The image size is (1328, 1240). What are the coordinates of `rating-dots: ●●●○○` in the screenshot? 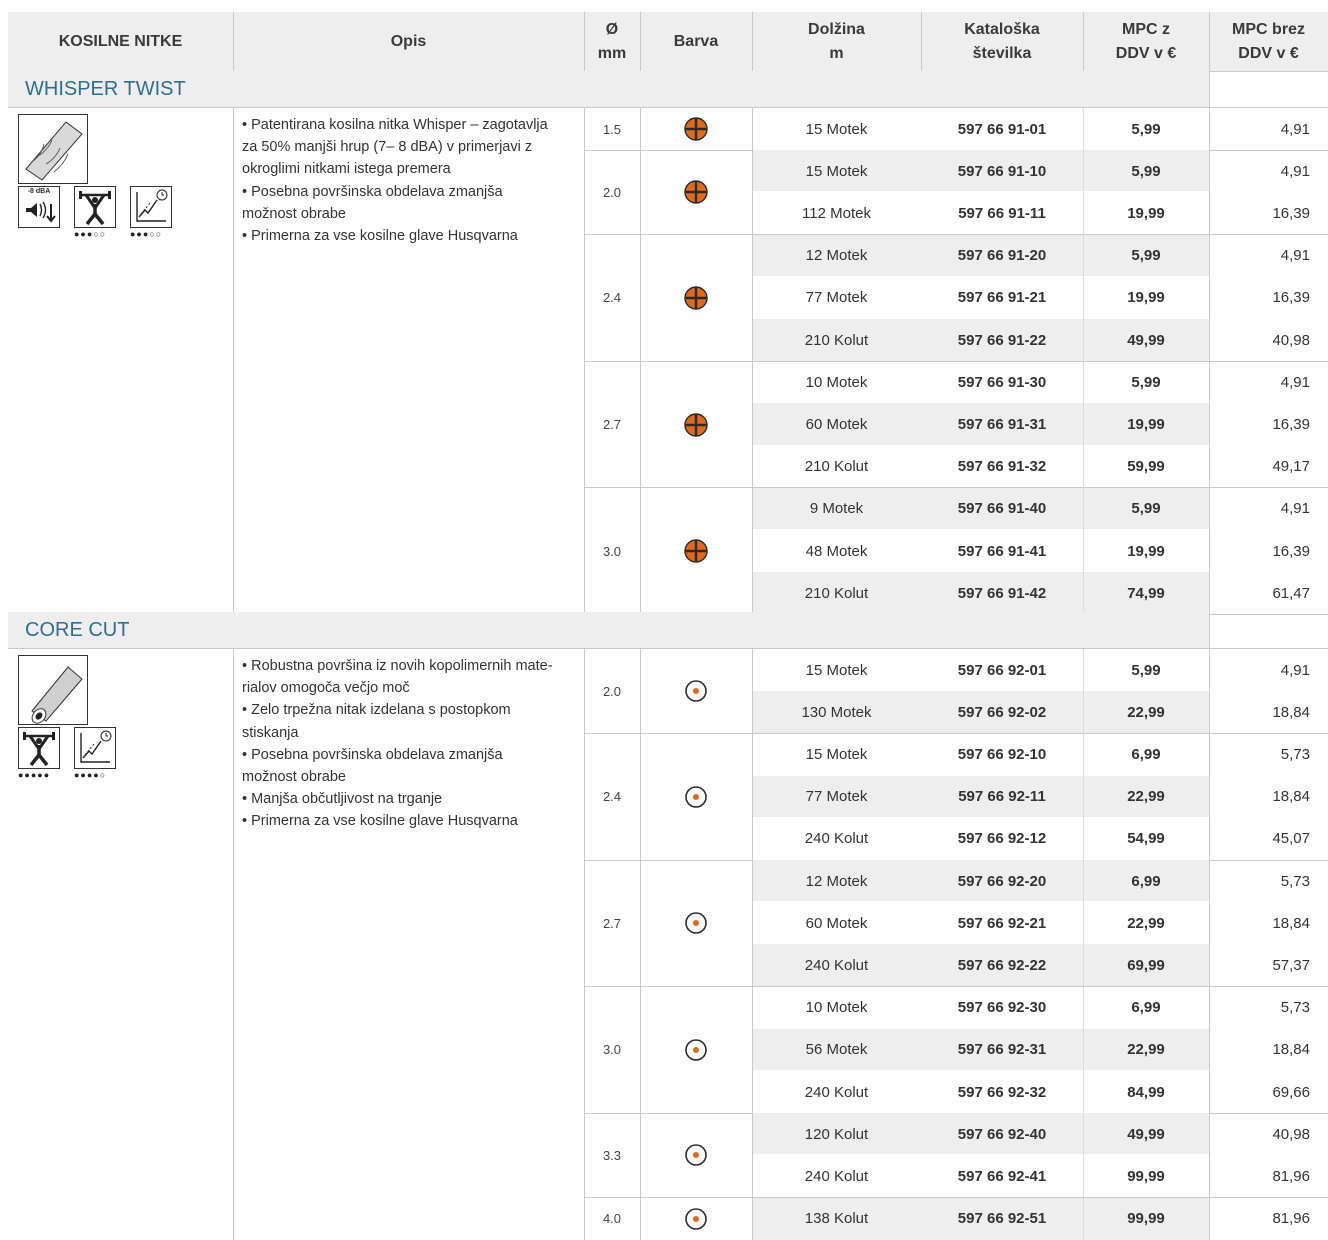 It's located at (146, 234).